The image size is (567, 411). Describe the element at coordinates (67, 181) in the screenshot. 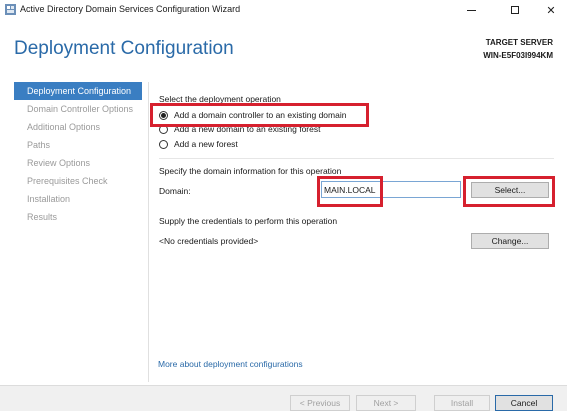

I see `sidebar-item-prerequisites-check: Prerequisites Check` at that location.